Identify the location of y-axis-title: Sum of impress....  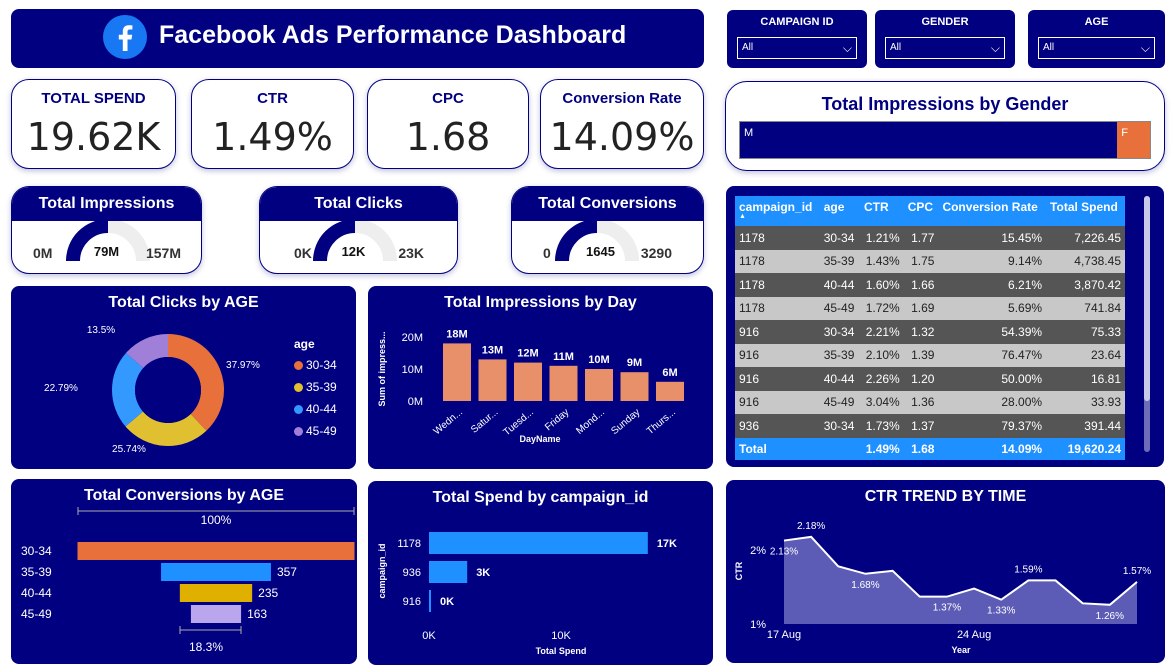
(382, 368).